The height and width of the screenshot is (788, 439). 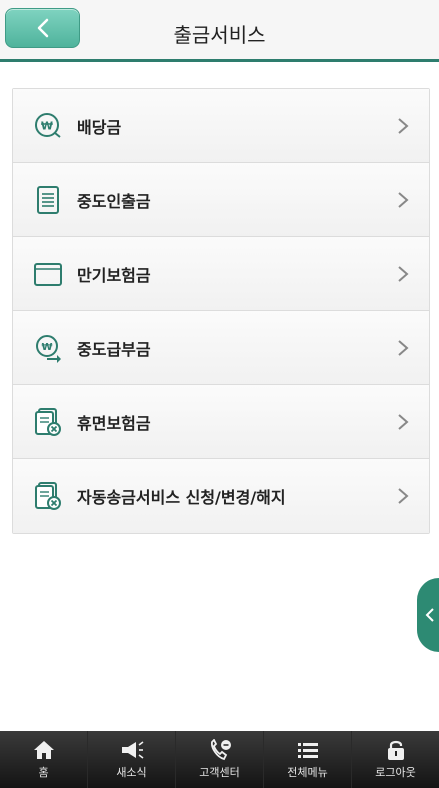 I want to click on menu-item-dividend: ₩ 배당금, so click(x=221, y=126).